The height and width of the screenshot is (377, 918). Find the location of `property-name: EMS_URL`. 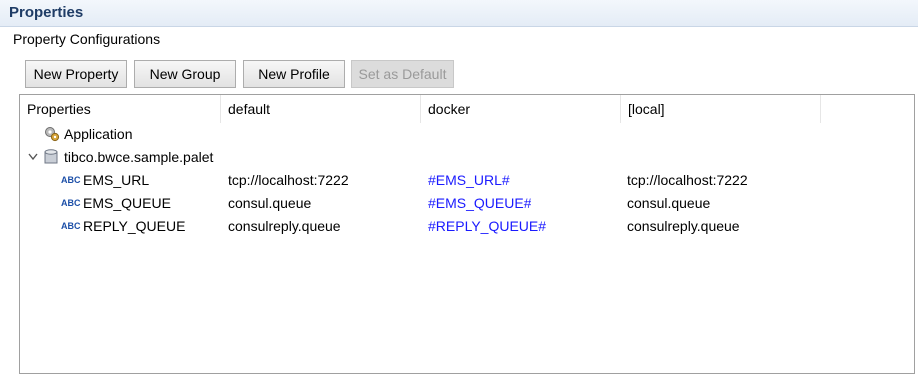

property-name: EMS_URL is located at coordinates (116, 180).